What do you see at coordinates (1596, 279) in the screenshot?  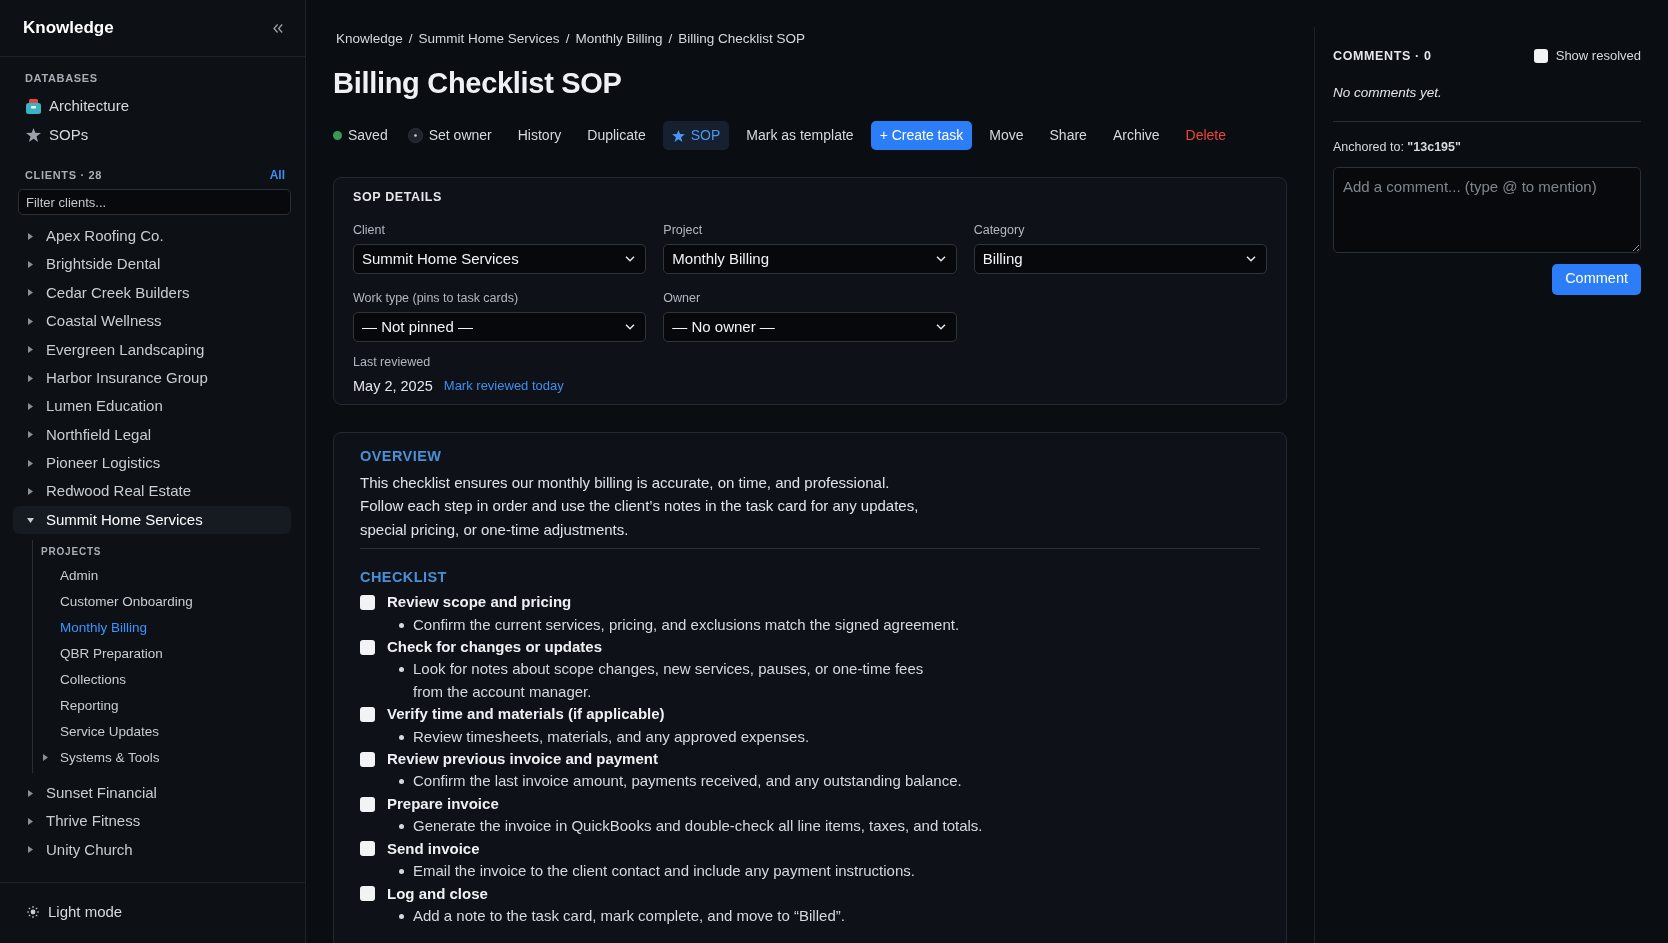 I see `comment-button: Comment` at bounding box center [1596, 279].